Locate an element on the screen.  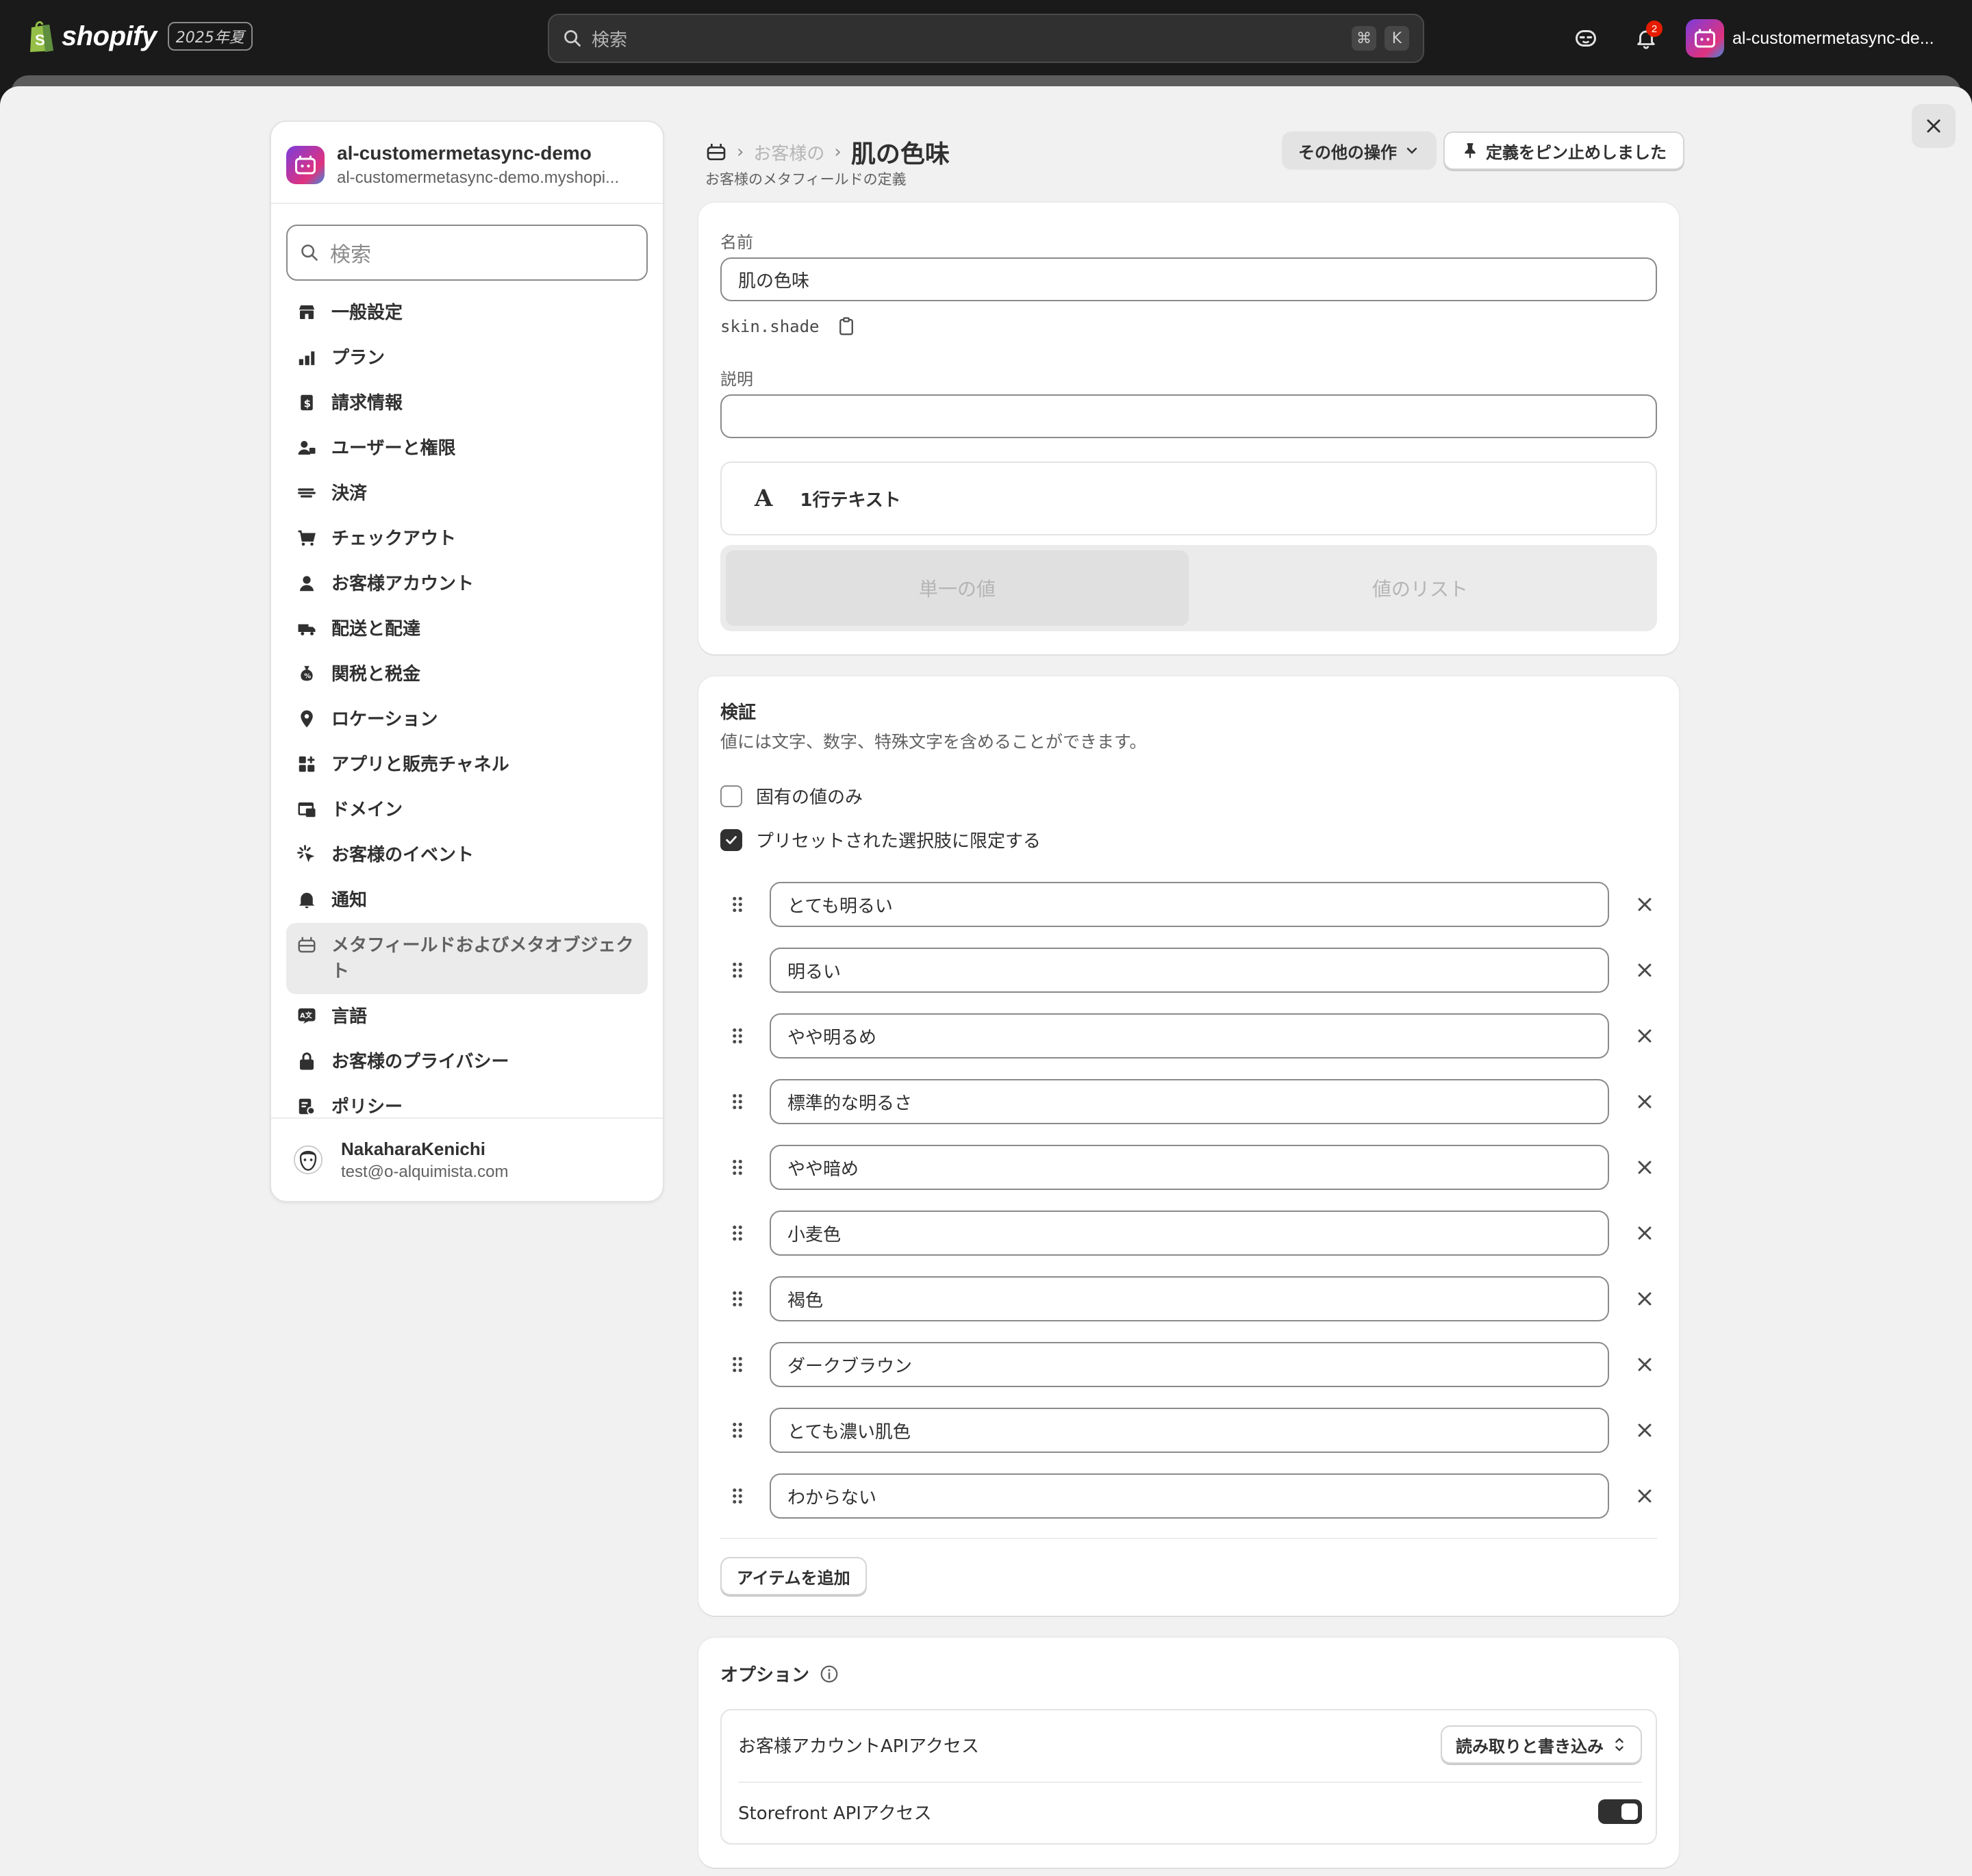
notifications-button: 2 is located at coordinates (1647, 38).